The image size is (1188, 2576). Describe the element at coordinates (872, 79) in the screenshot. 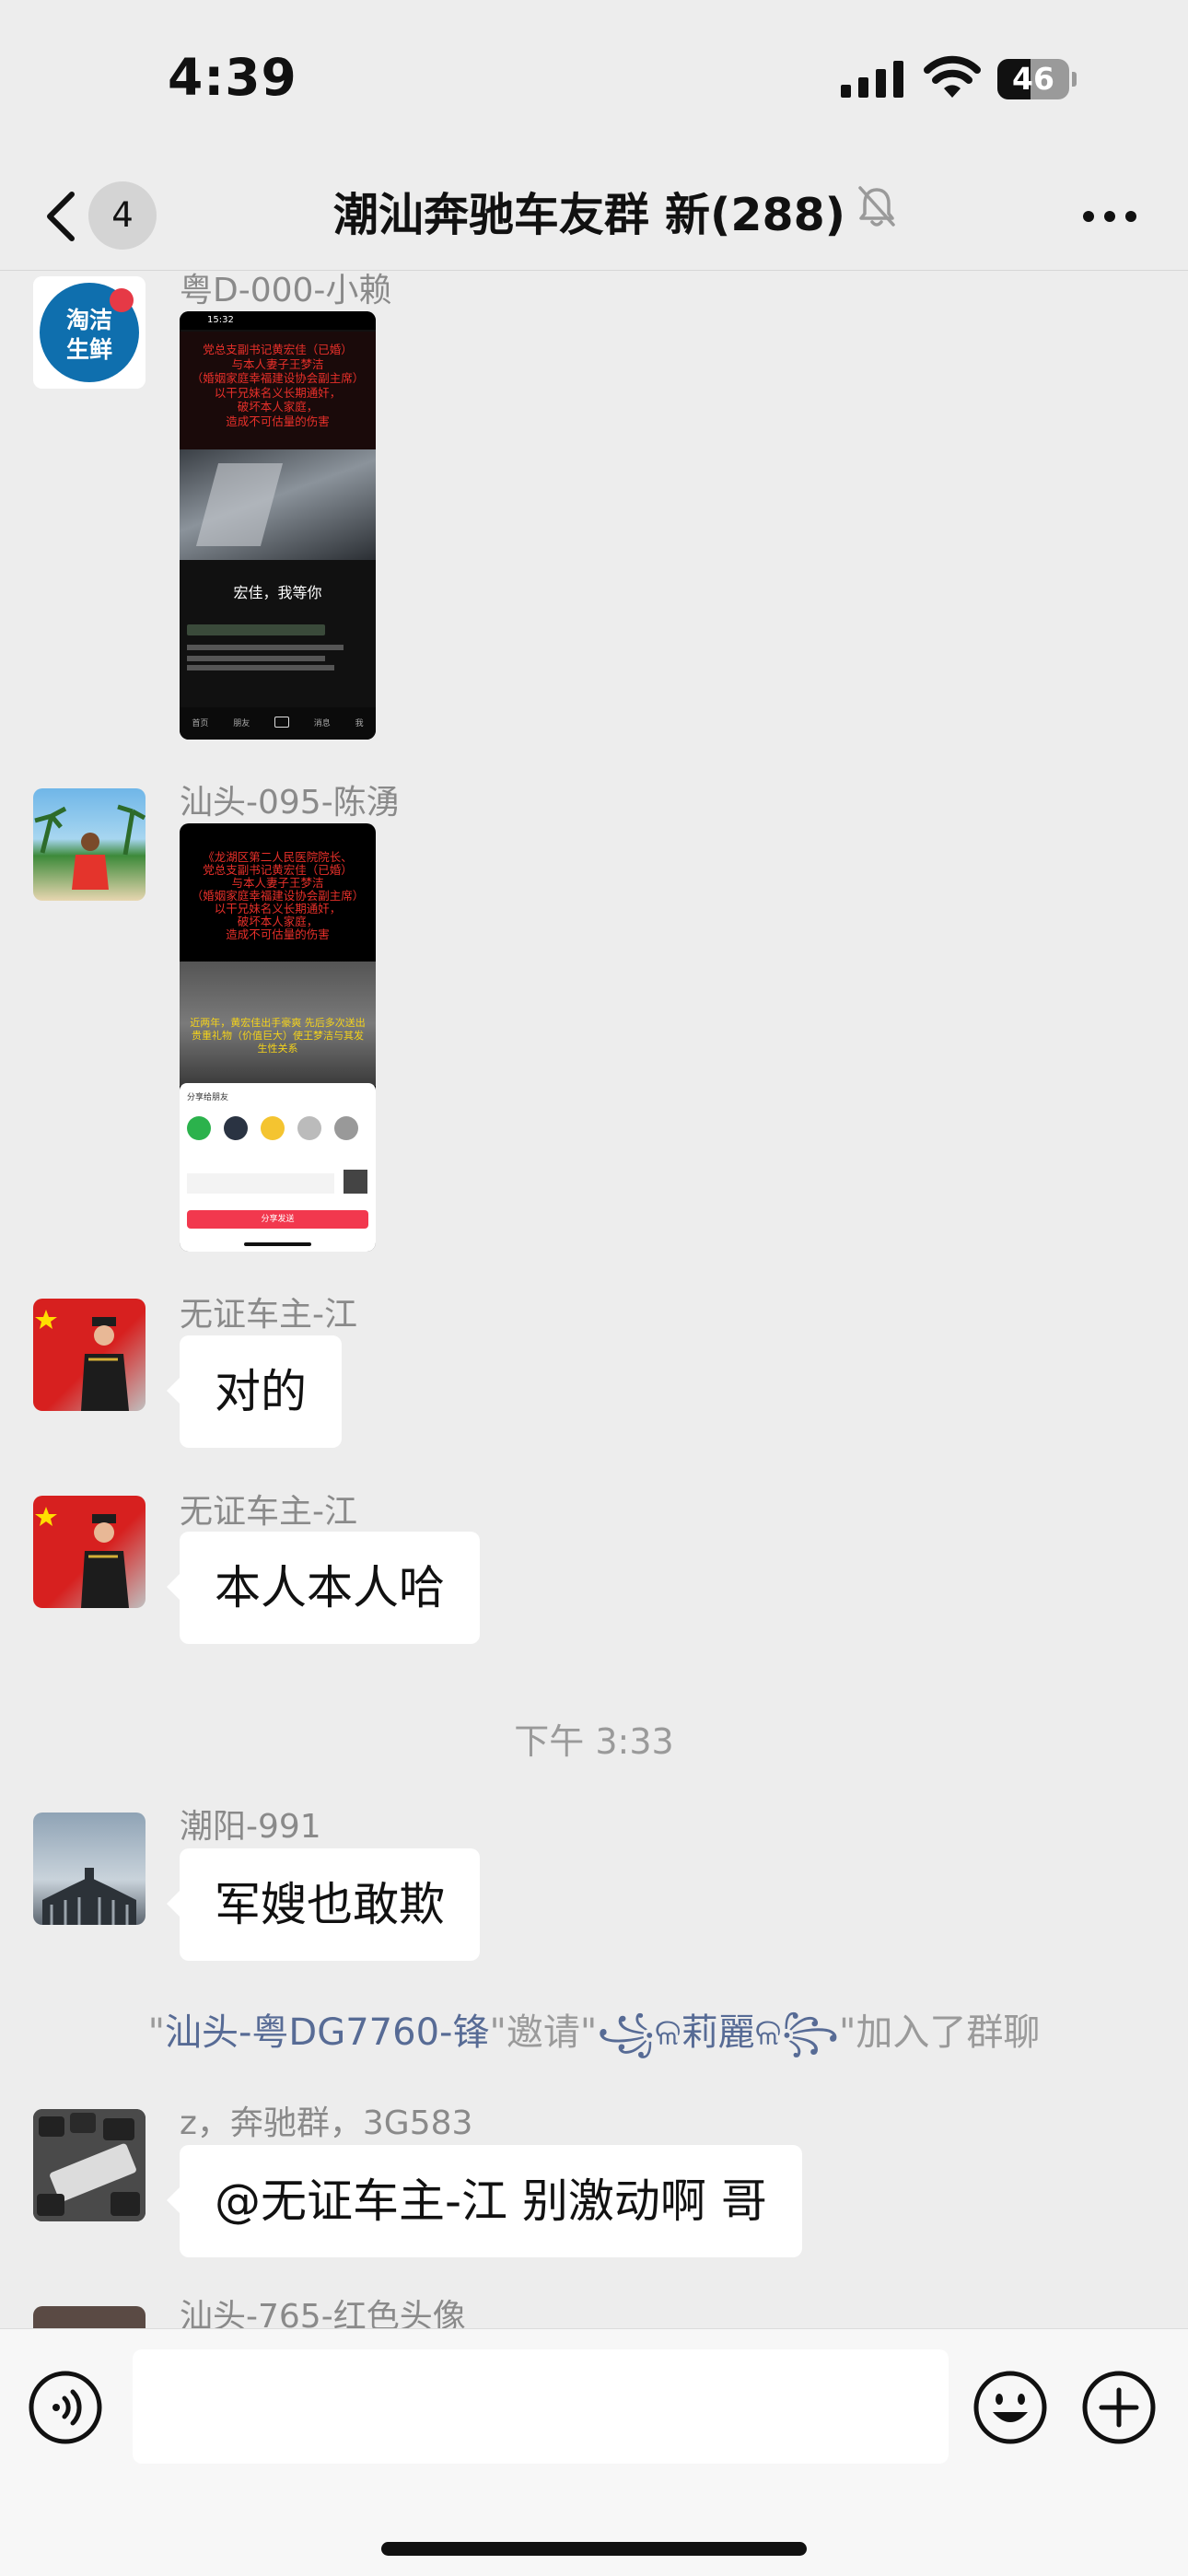

I see `cellular-signal-icon` at that location.